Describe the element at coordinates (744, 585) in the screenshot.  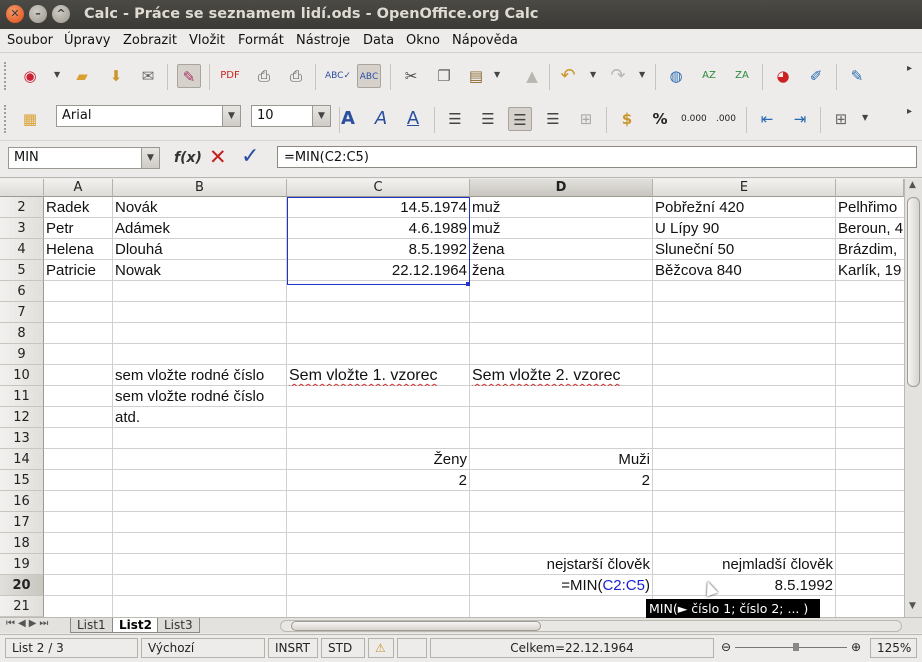
I see `cell-e20: 8.5.1992` at that location.